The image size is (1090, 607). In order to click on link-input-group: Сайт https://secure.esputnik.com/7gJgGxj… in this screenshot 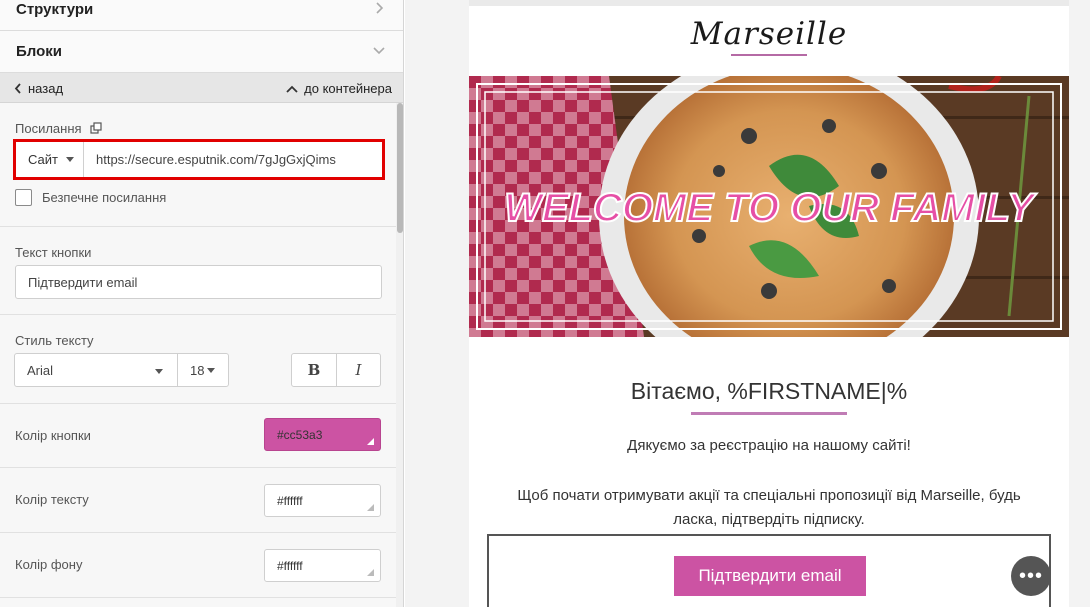, I will do `click(199, 159)`.